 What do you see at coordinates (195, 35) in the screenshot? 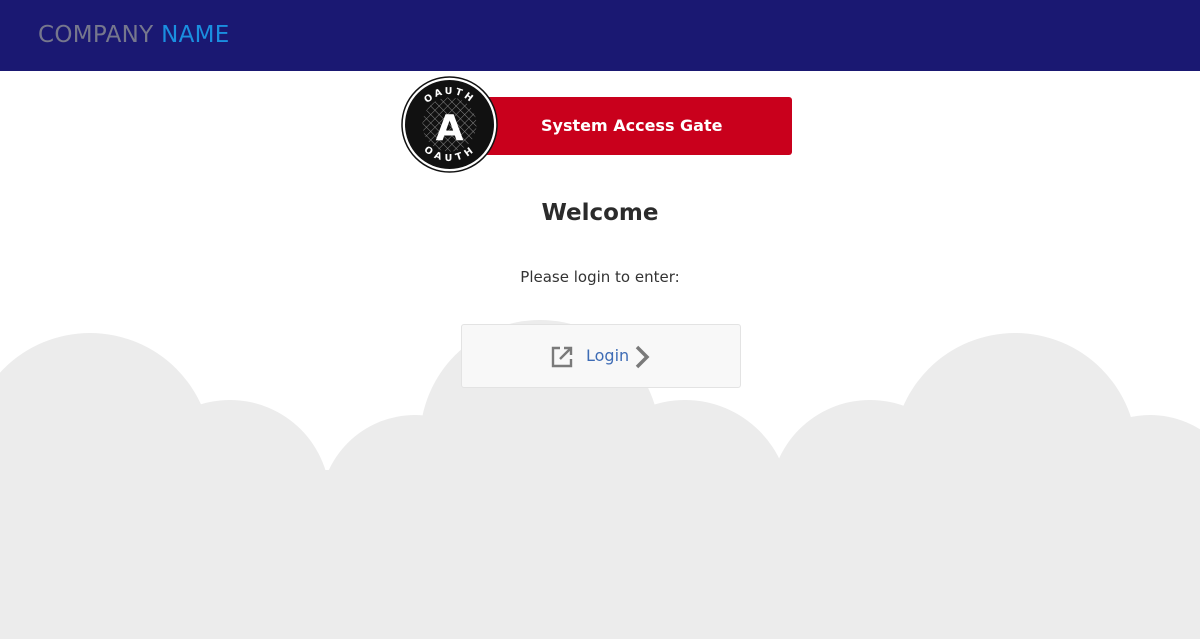
I see `brand-word-name: NAME` at bounding box center [195, 35].